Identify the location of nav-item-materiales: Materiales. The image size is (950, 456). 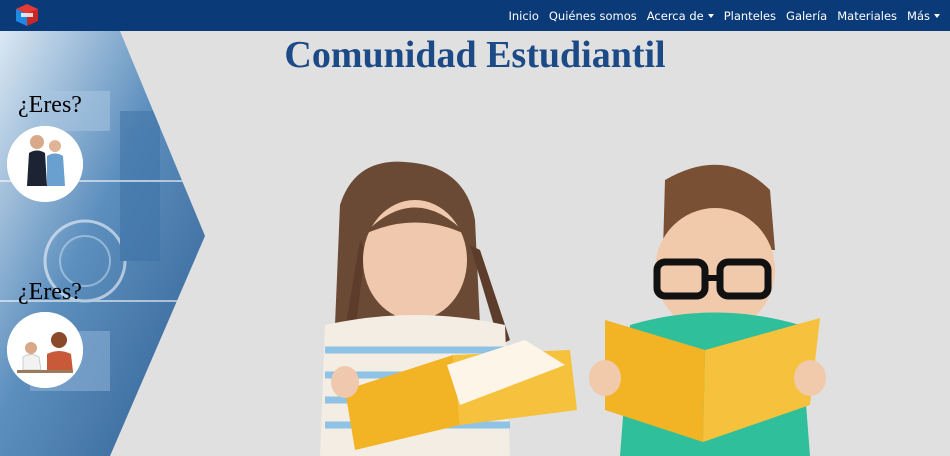
(867, 16).